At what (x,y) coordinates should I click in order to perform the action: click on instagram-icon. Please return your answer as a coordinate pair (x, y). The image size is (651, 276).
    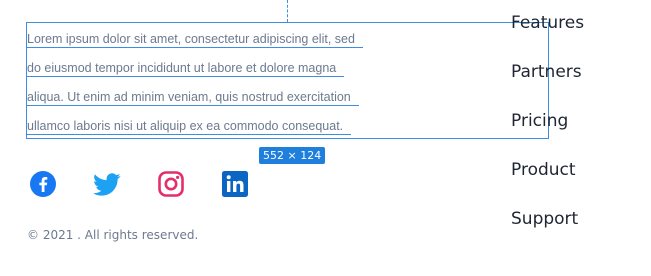
    Looking at the image, I should click on (171, 184).